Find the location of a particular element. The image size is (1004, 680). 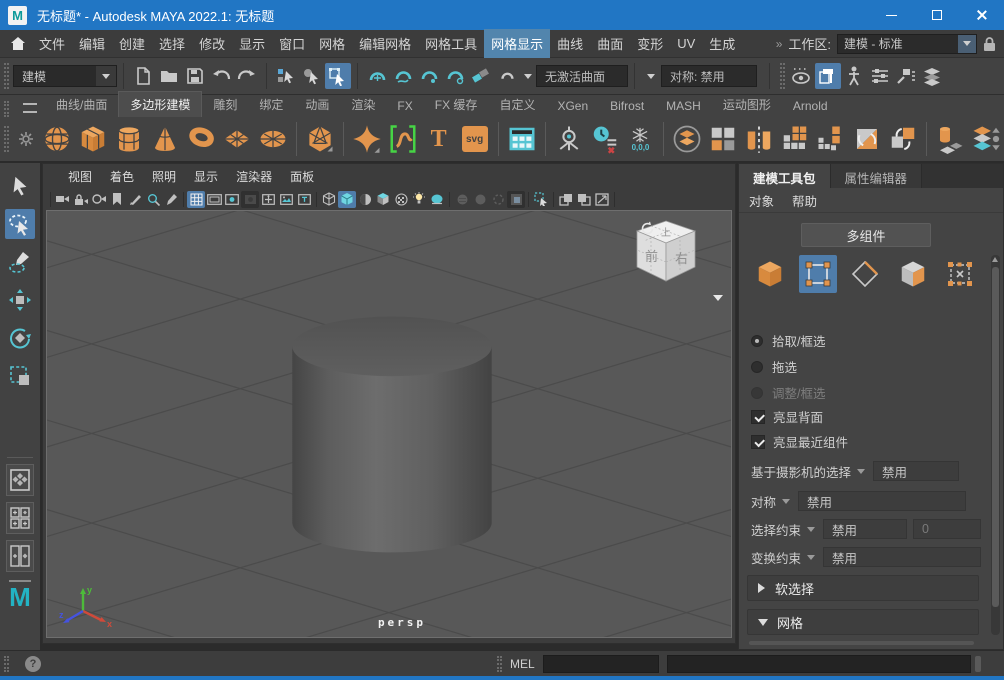

highlight-backfaces-checkbox is located at coordinates (758, 416).